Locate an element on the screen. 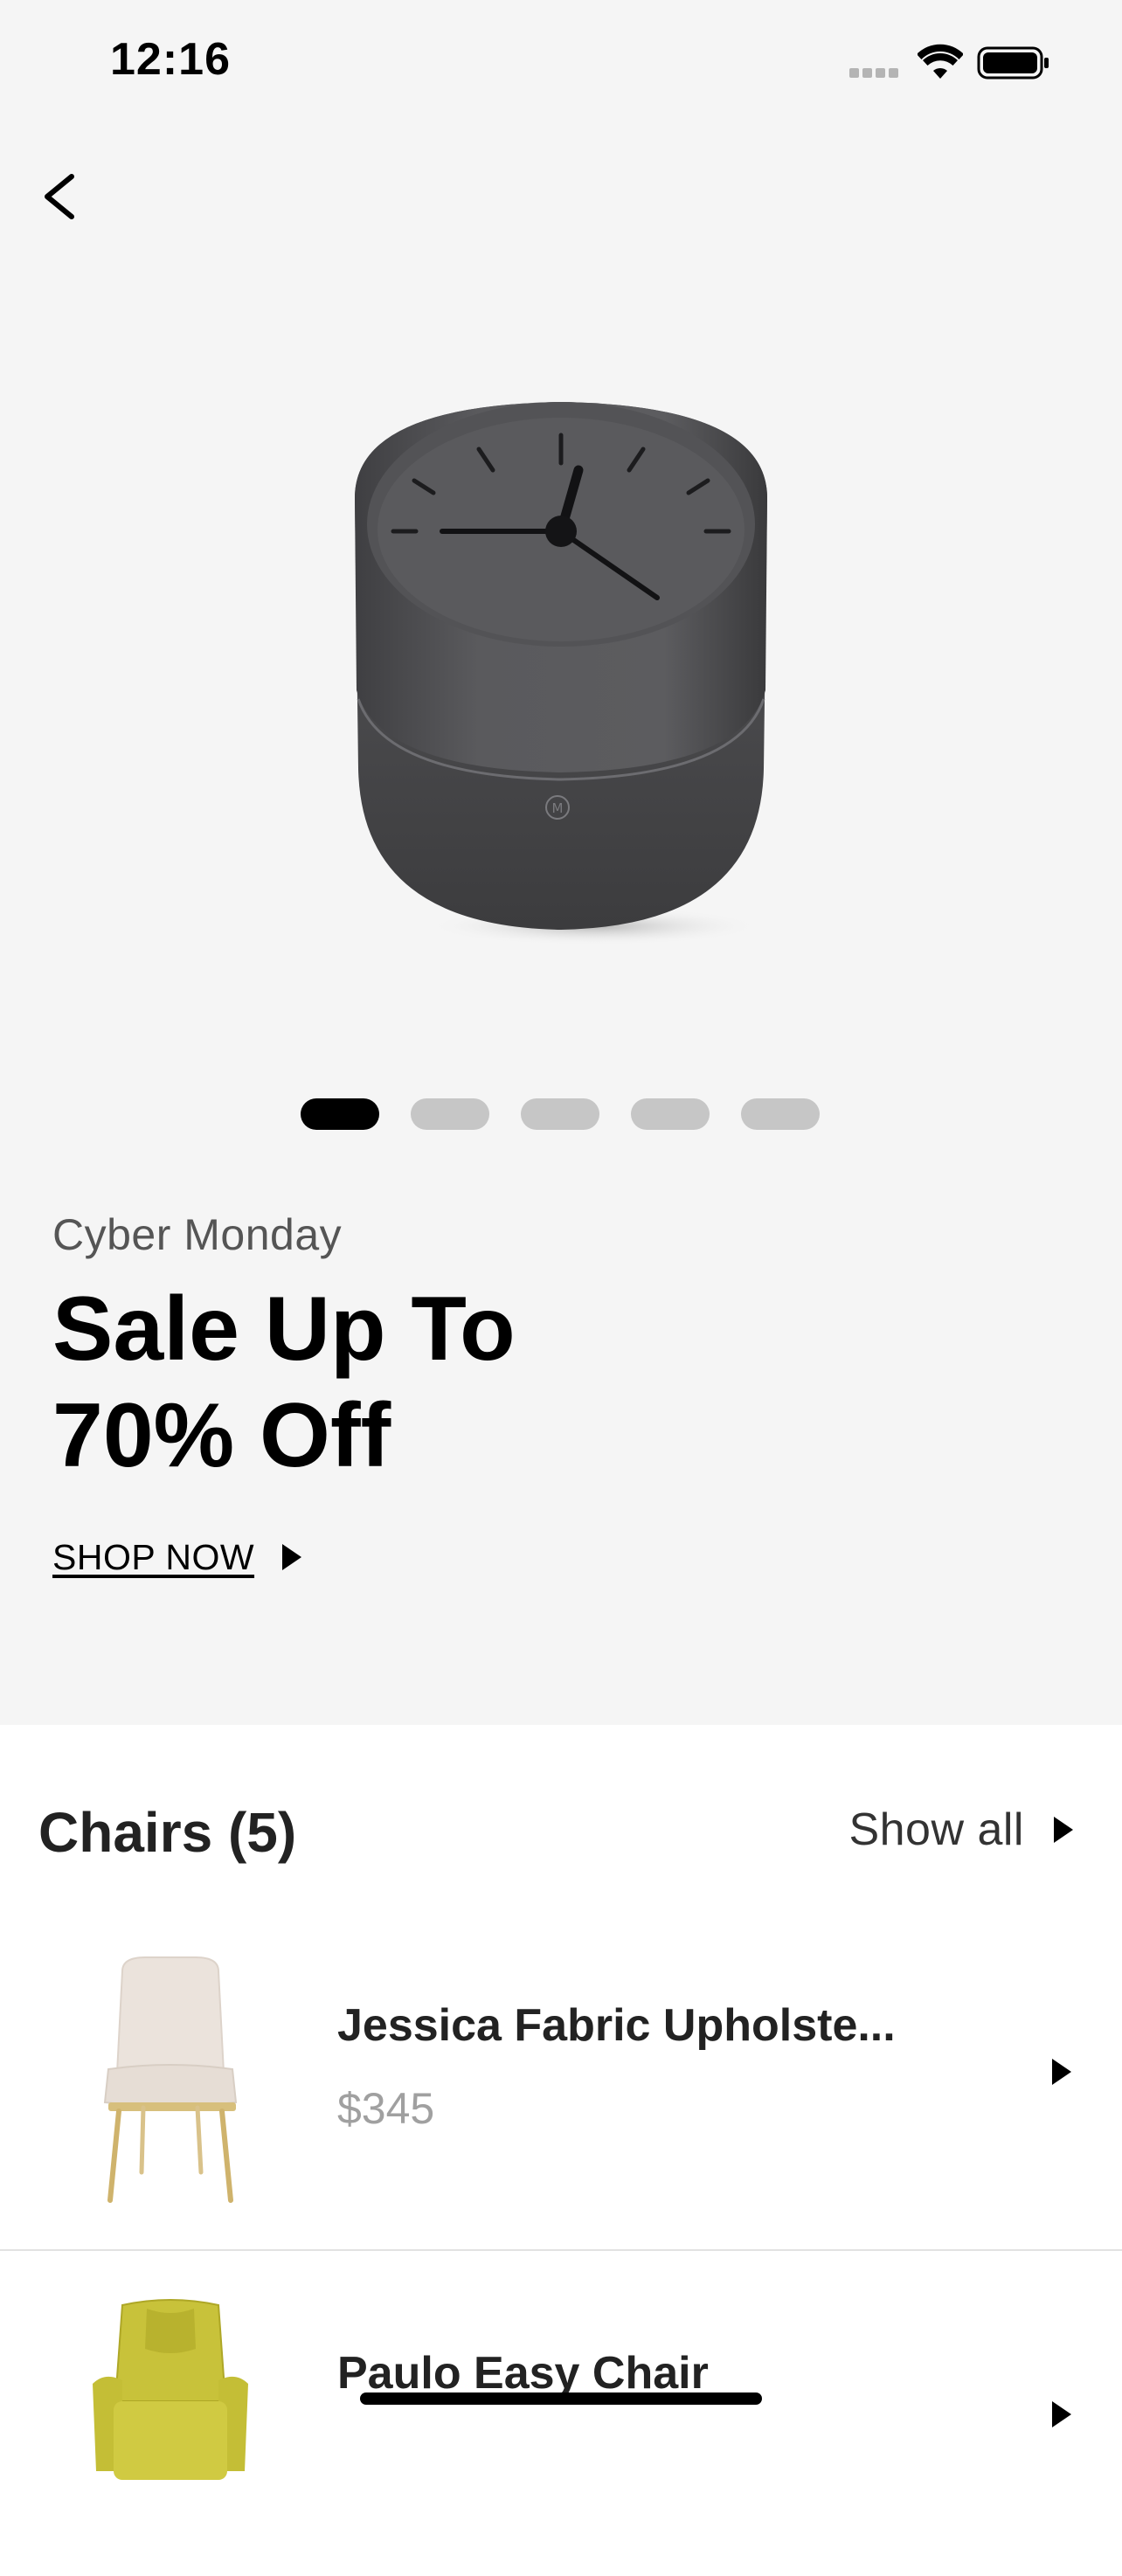  chevron-left-icon is located at coordinates (59, 196).